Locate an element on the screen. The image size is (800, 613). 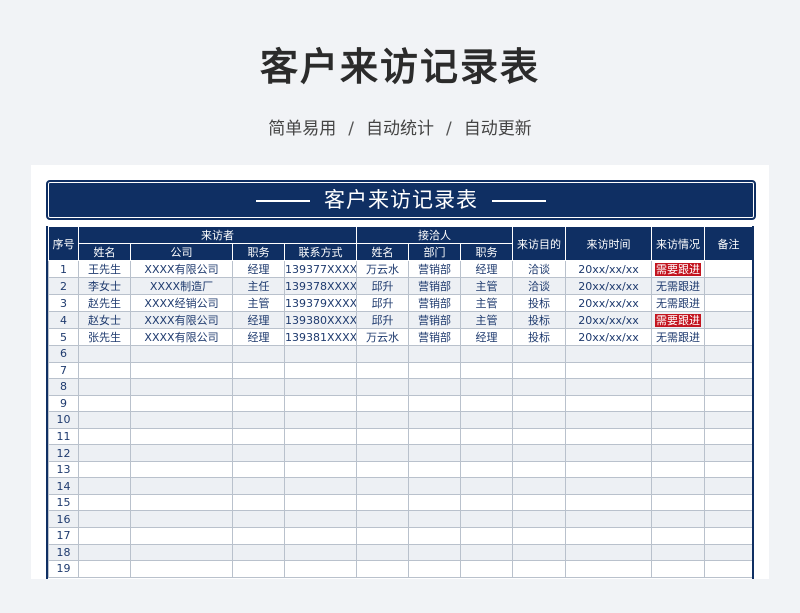
cell-visitor-title: 主管 is located at coordinates (258, 303).